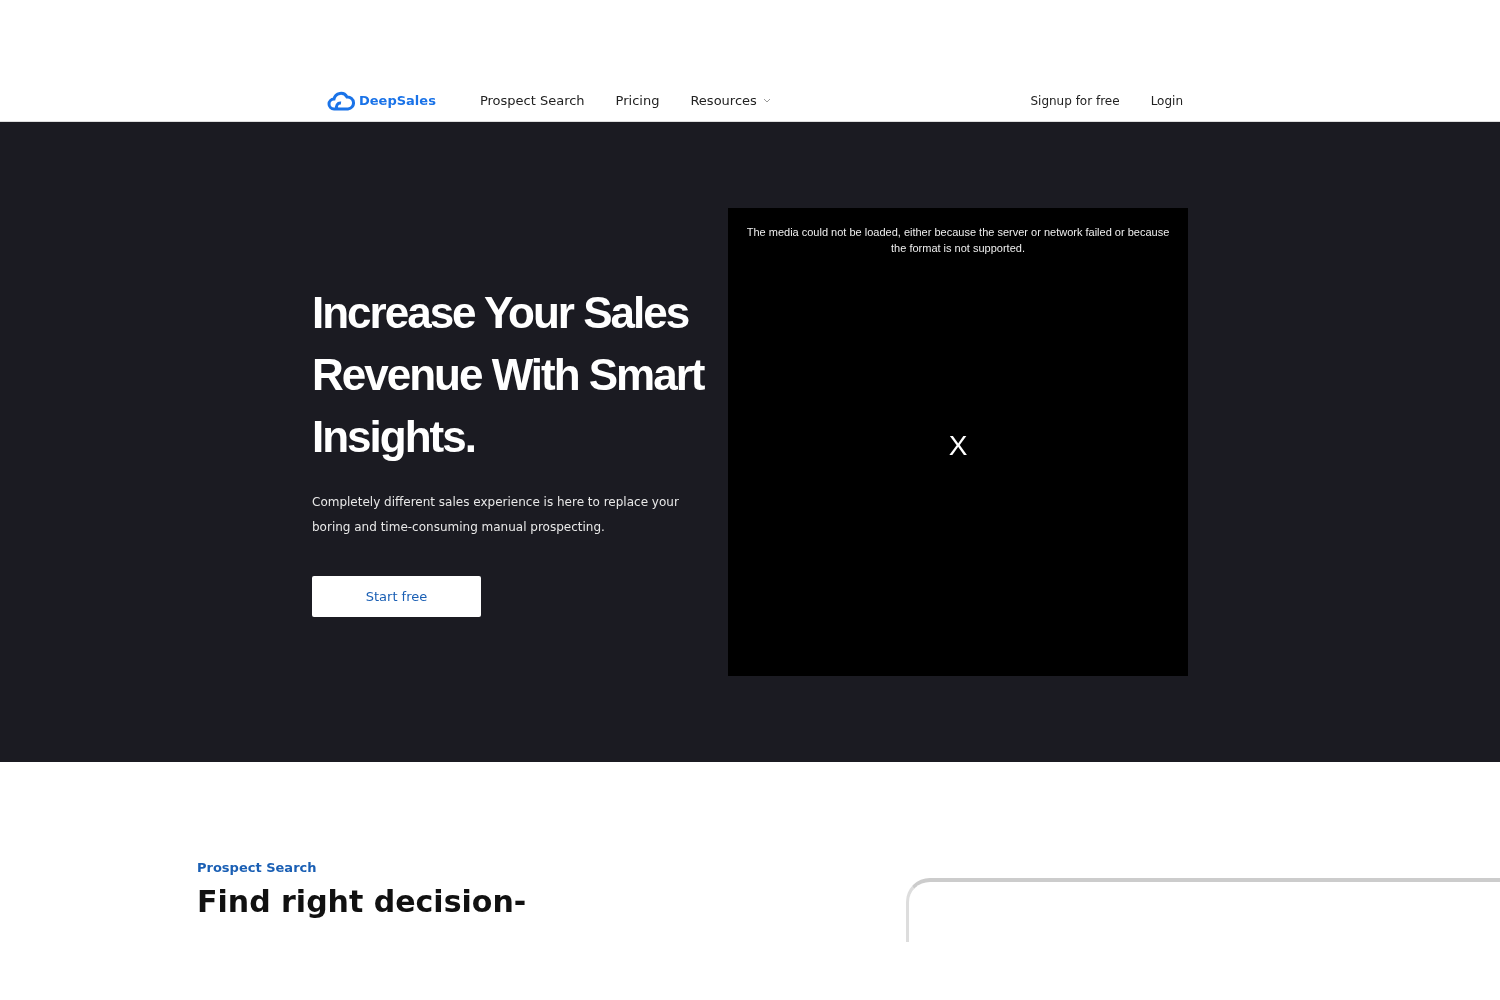 Image resolution: width=1500 pixels, height=1000 pixels. I want to click on hero-title: Increase Your Sales Revenue With Smart Insights., so click(508, 375).